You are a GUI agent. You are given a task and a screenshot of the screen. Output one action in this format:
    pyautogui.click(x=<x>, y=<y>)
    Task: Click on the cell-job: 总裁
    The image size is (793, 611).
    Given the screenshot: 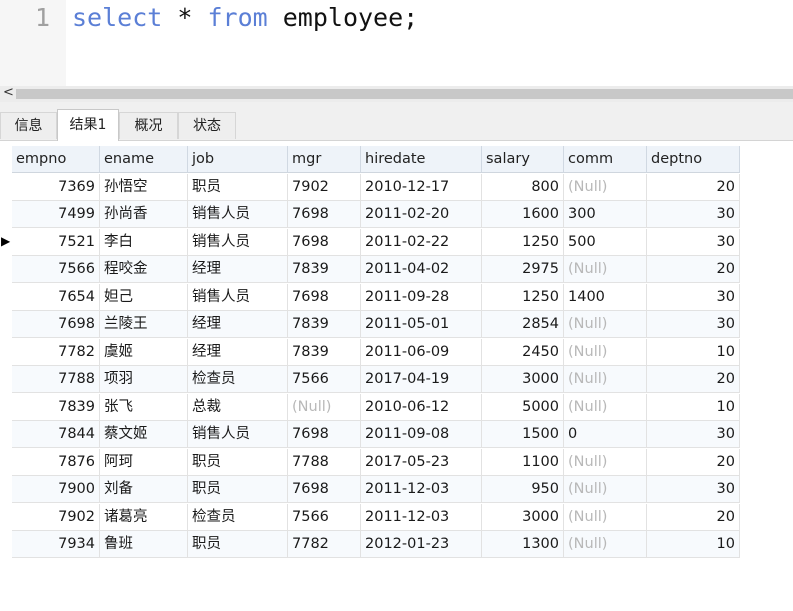 What is the action you would take?
    pyautogui.click(x=238, y=407)
    